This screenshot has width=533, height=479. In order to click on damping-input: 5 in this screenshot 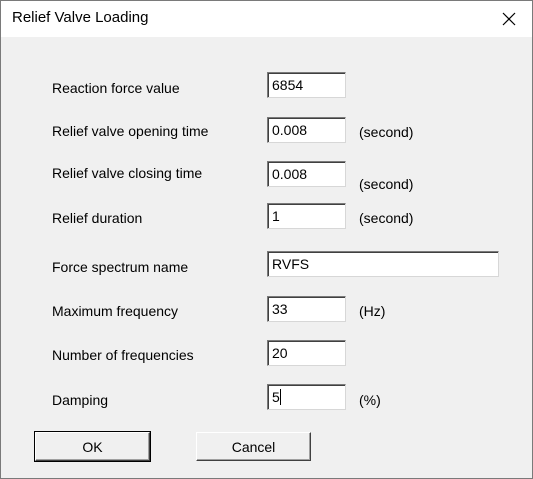, I will do `click(306, 397)`.